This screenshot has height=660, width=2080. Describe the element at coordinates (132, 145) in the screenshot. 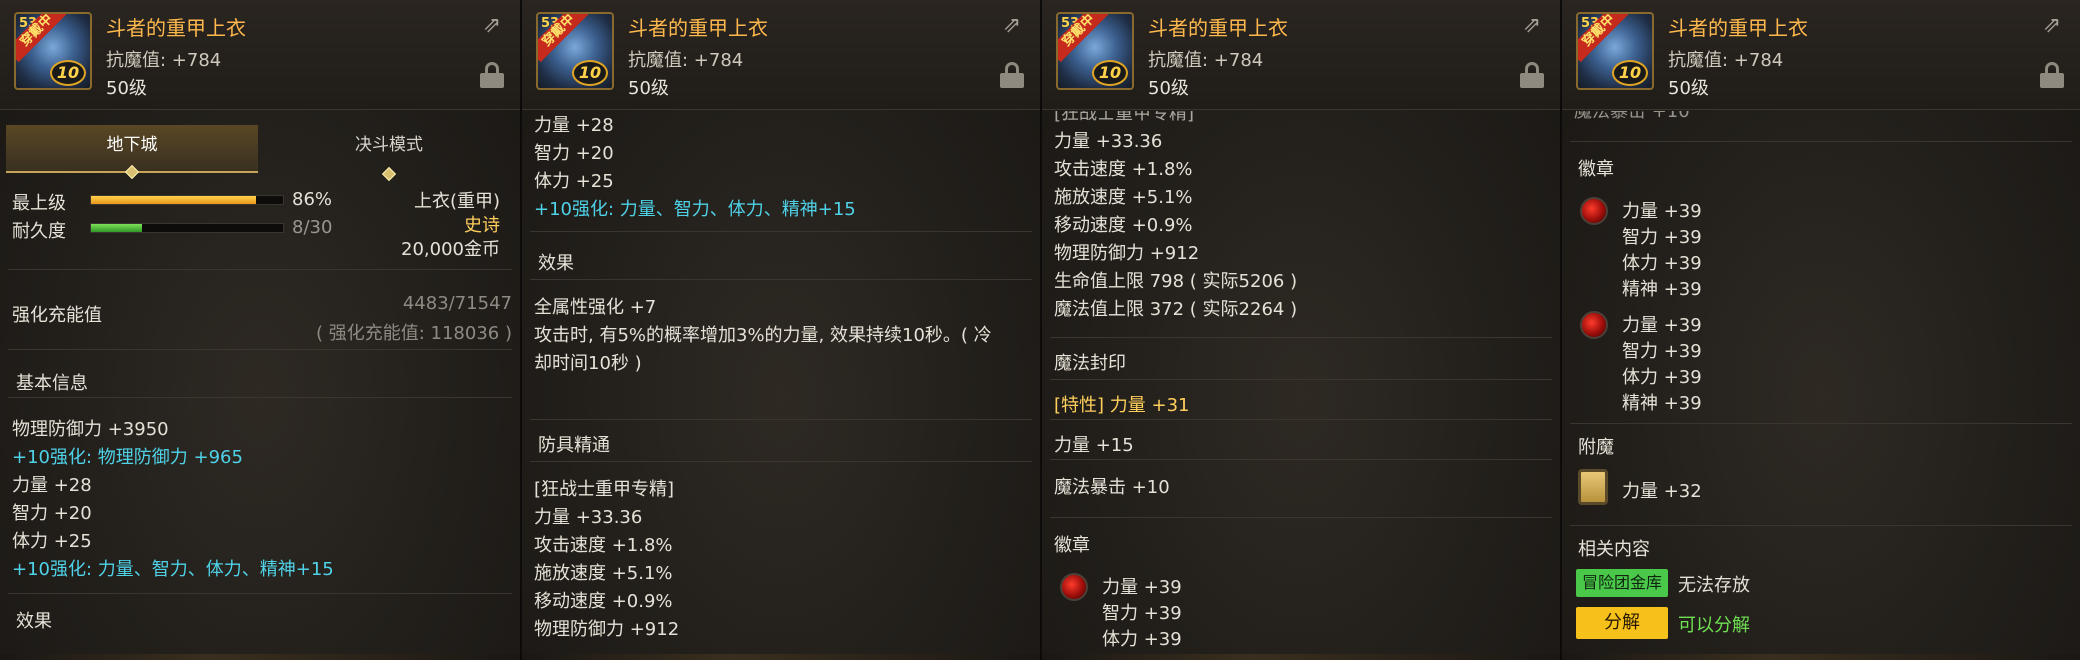

I see `tab-dungeon-label: 地下城` at that location.